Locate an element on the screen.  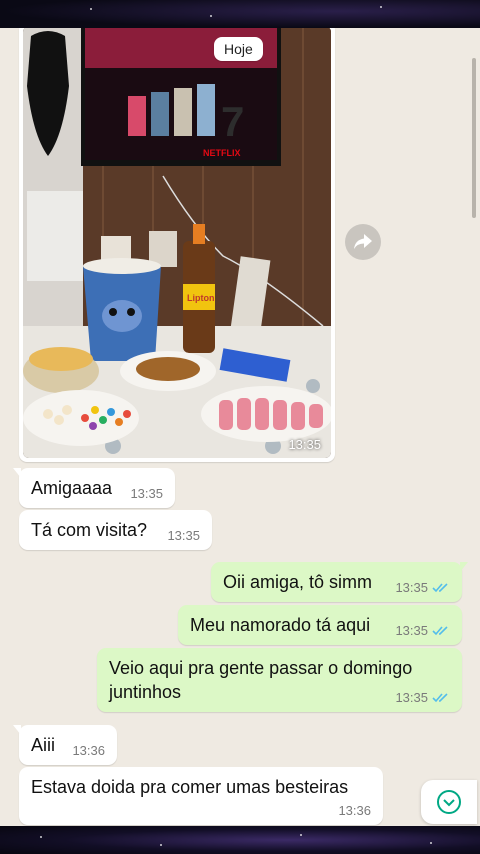
message-incoming: Aiii 13:36 is located at coordinates (65, 745).